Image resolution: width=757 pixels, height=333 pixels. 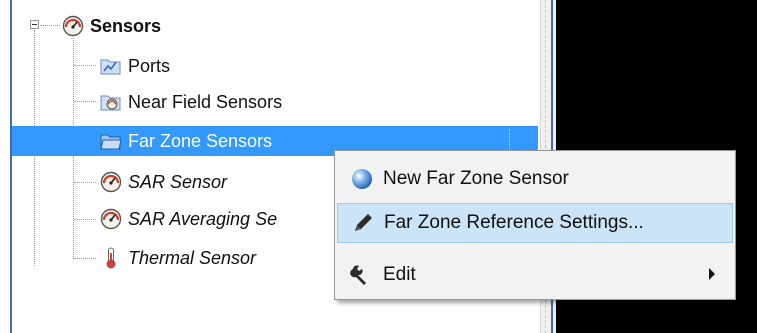 I want to click on wrench-icon, so click(x=362, y=275).